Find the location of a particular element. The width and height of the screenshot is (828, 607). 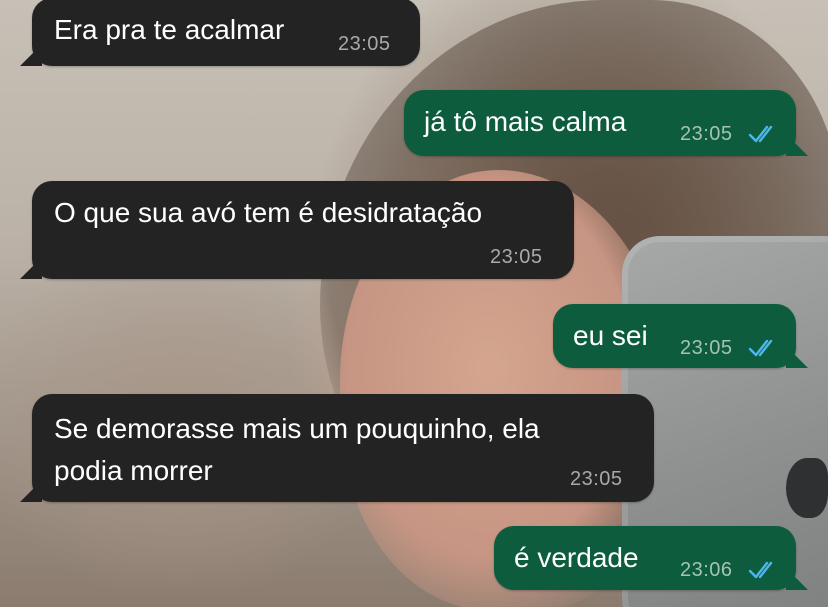

wallpaper-phone-logo is located at coordinates (807, 488).